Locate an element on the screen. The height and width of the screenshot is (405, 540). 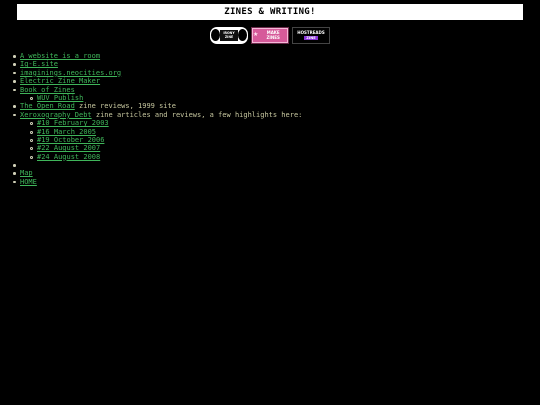
list-spacer is located at coordinates (273, 165).